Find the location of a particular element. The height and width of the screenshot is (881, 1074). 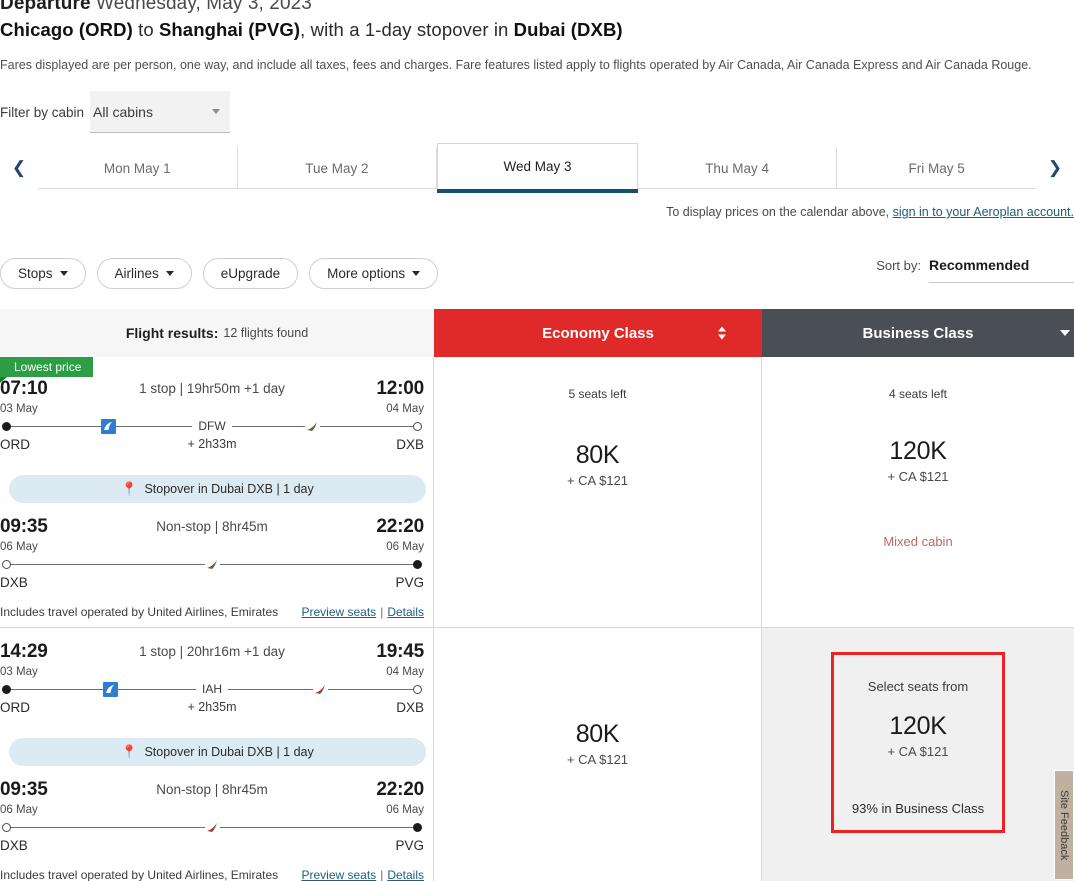

stopover-text: Stopover in Dubai DXB | 1 day is located at coordinates (229, 752).